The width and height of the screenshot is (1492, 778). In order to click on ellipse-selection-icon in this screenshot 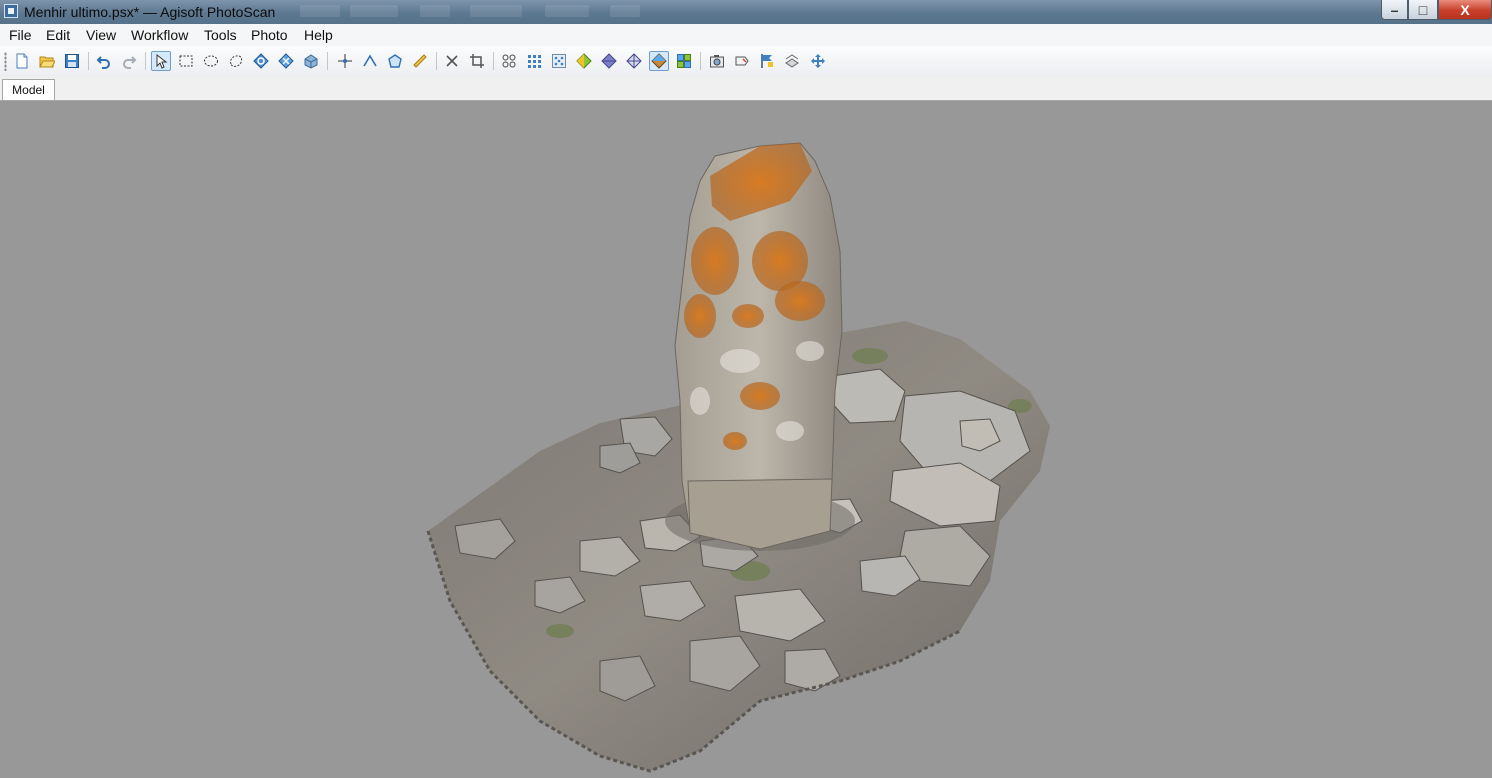, I will do `click(211, 61)`.